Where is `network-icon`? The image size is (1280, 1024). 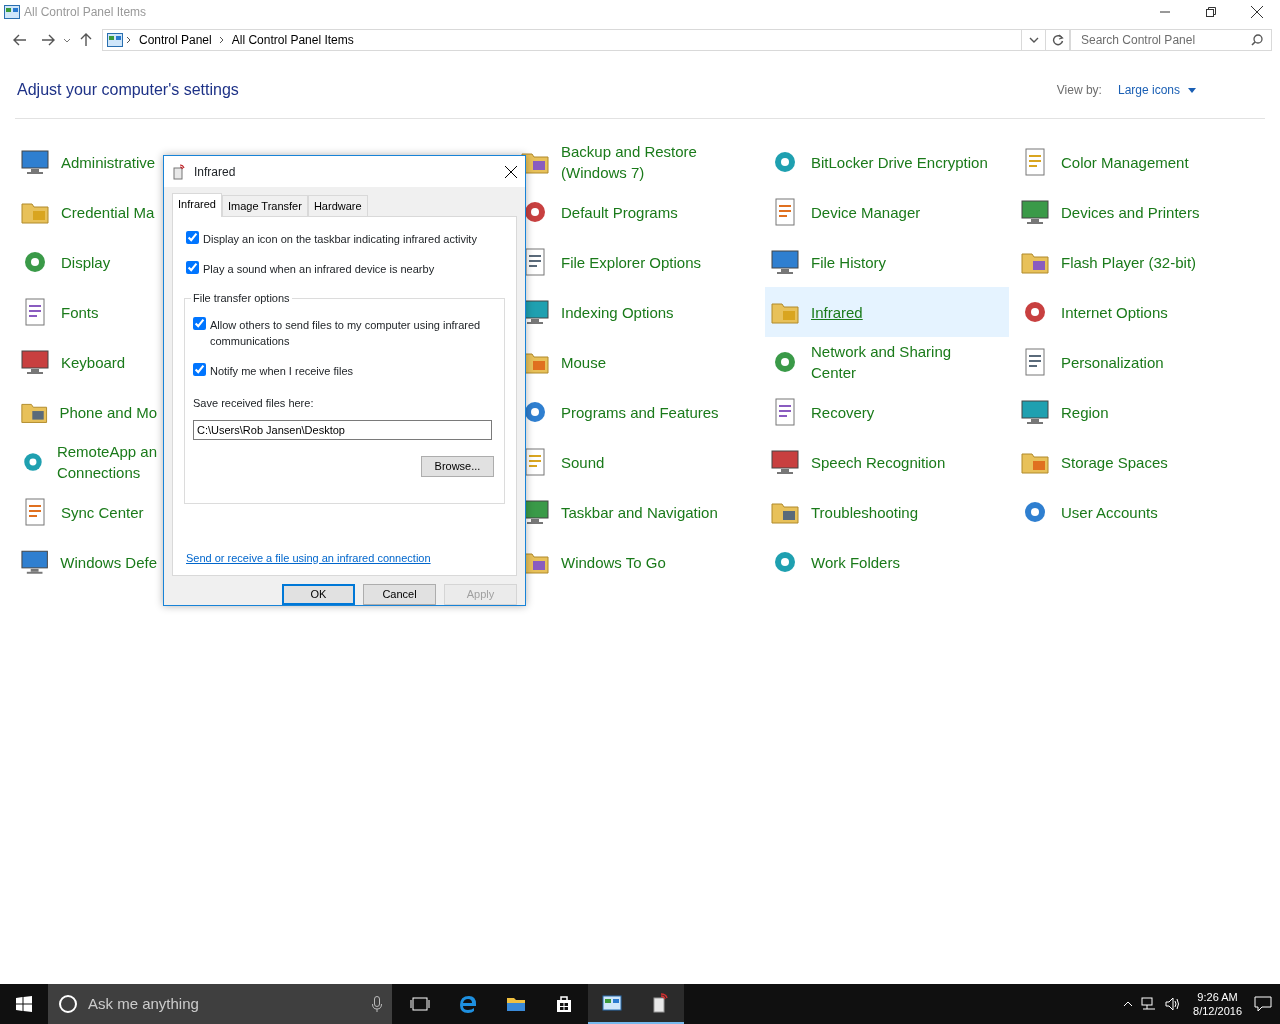
network-icon is located at coordinates (1149, 1004).